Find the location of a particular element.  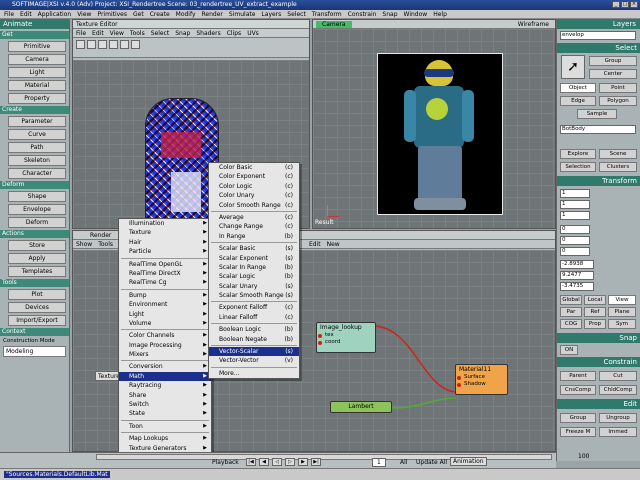

primitive-button: Primitive is located at coordinates (37, 46).